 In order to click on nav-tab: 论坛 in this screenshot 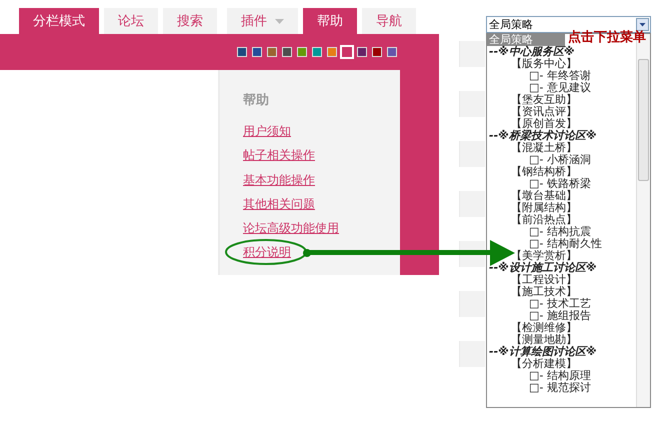, I will do `click(131, 21)`.